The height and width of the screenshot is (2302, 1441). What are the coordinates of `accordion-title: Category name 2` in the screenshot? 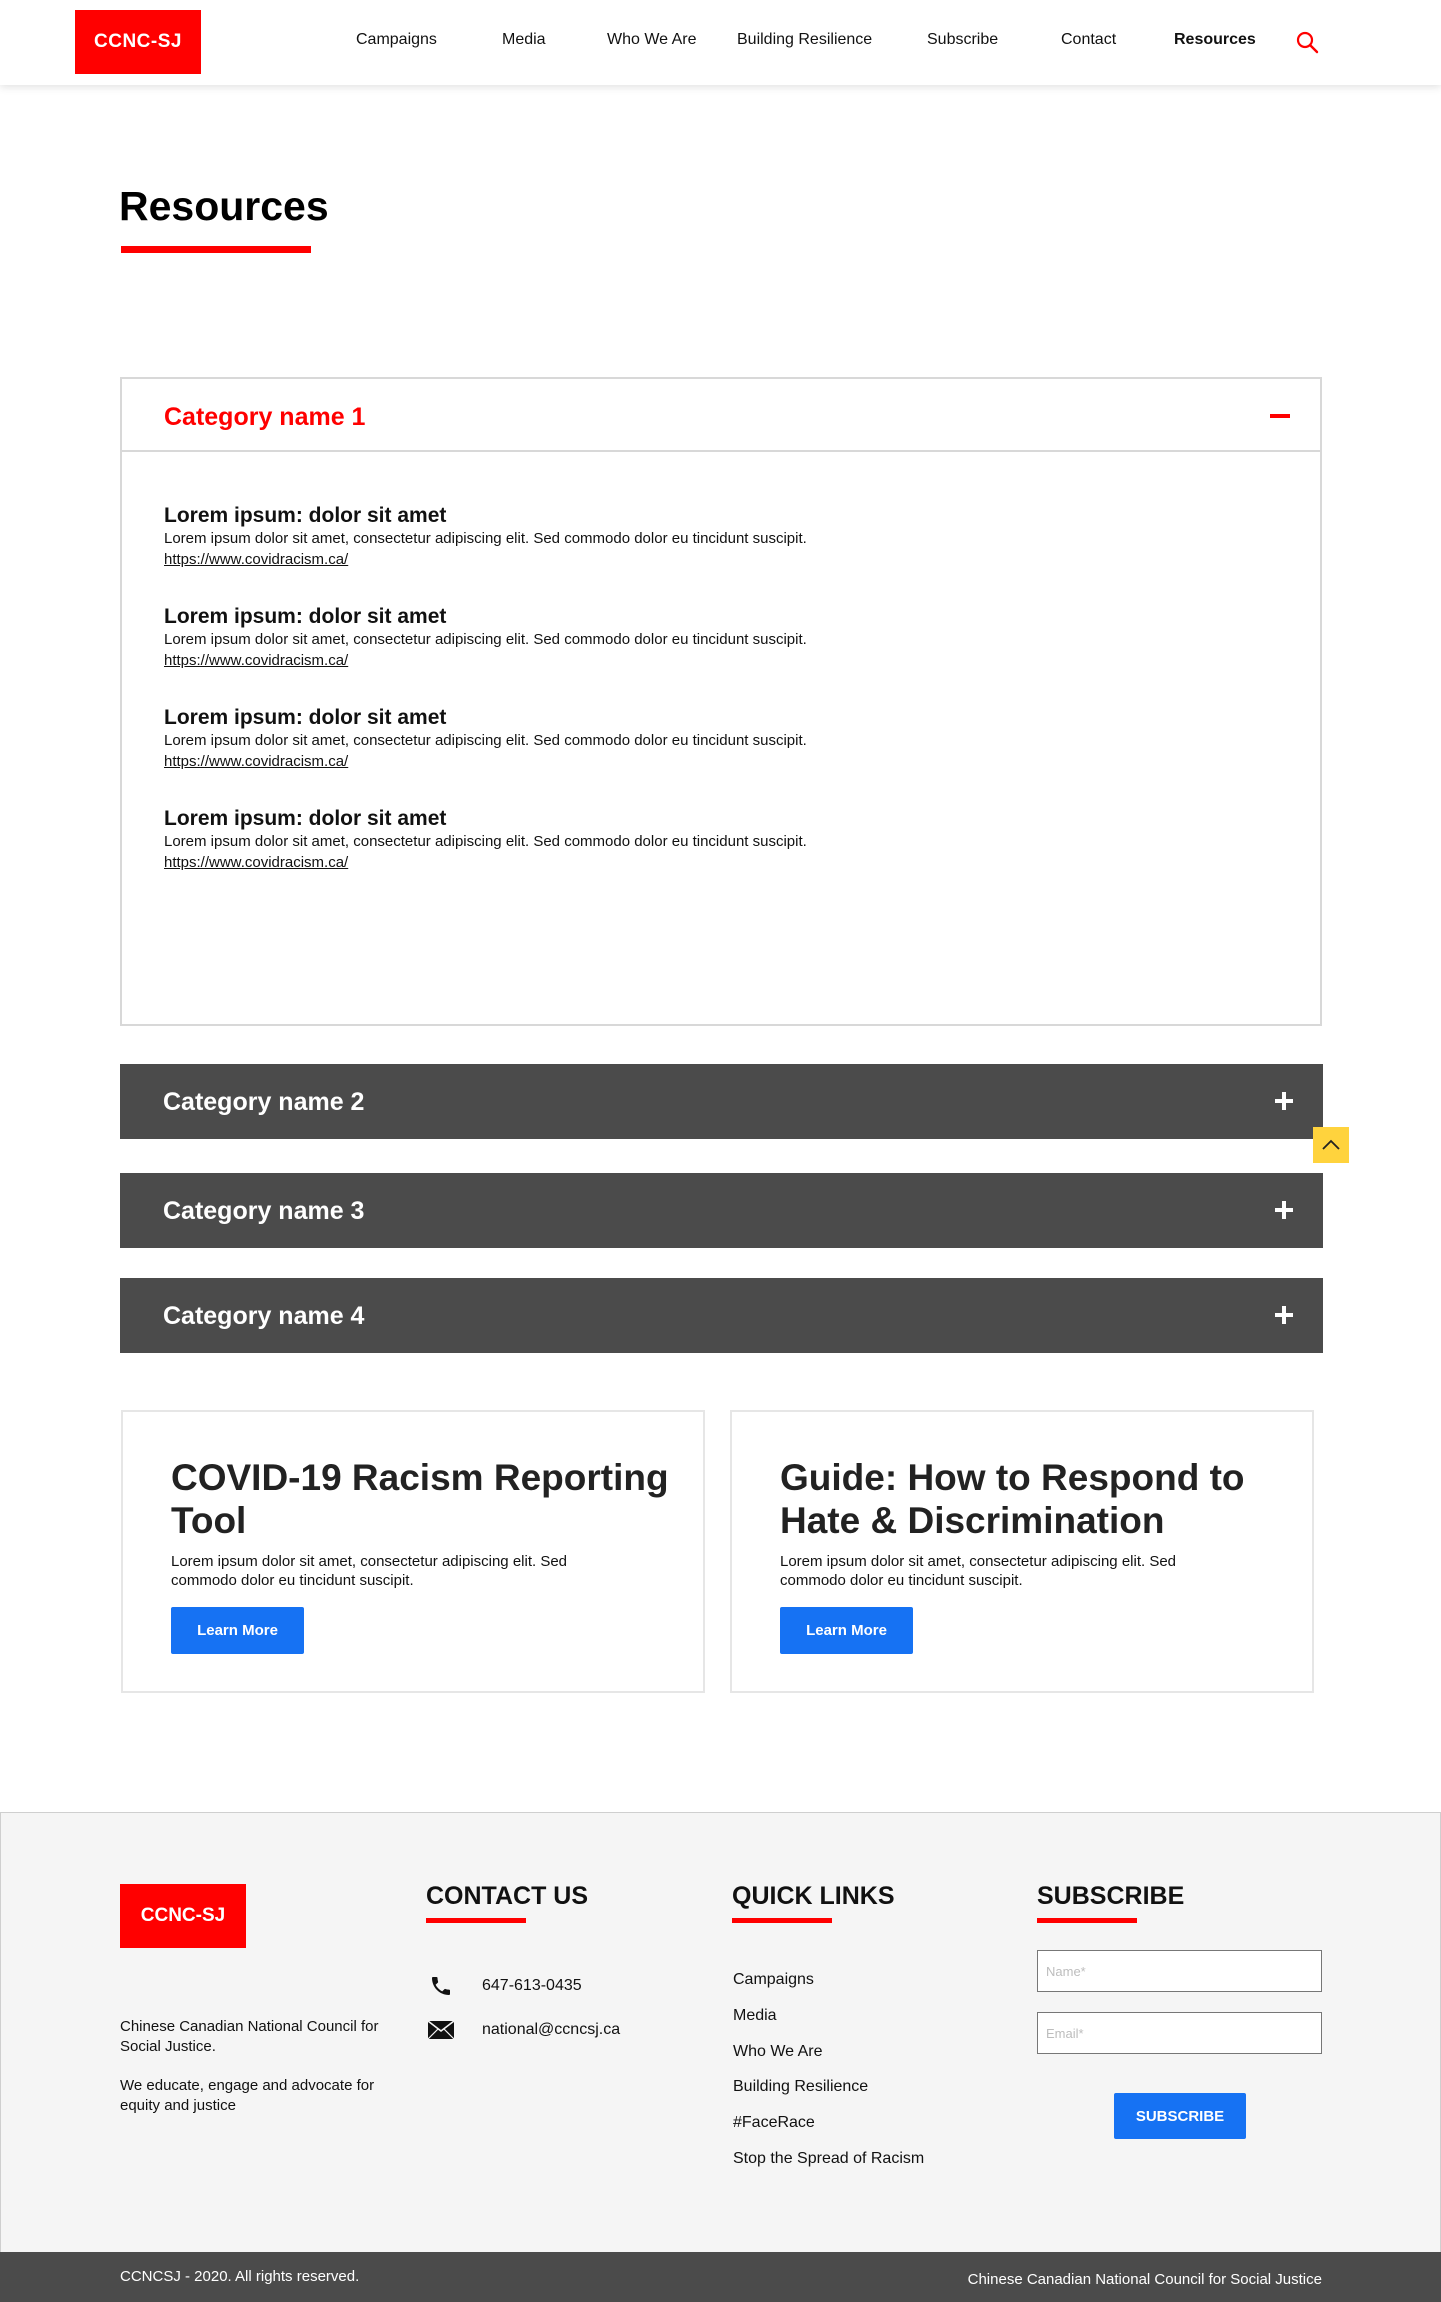 It's located at (264, 1102).